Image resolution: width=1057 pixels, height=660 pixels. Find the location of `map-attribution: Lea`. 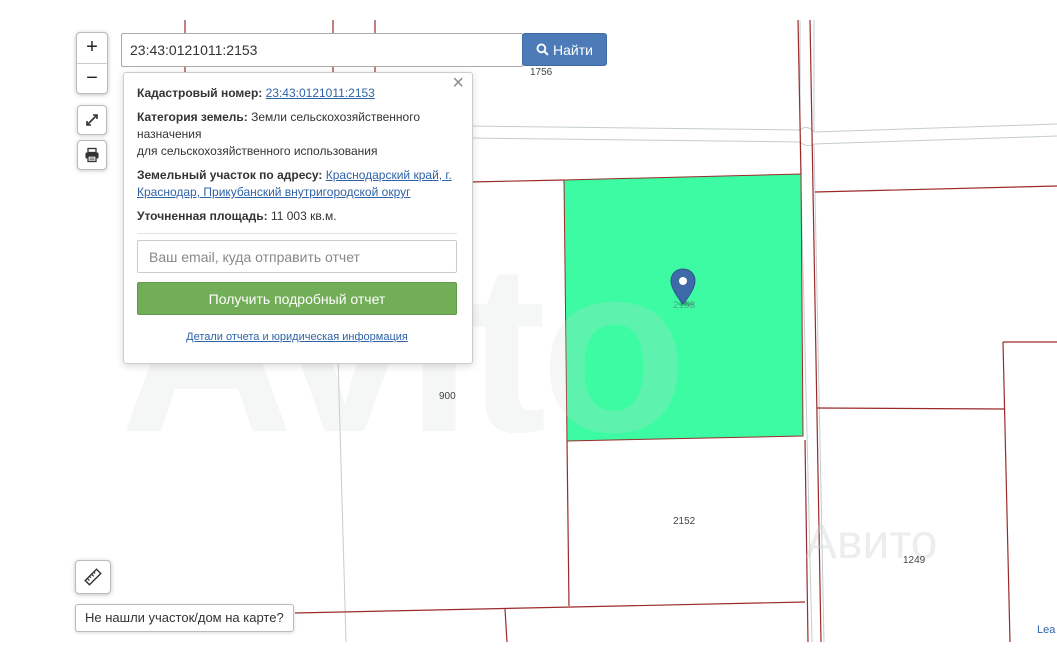

map-attribution: Lea is located at coordinates (1046, 630).